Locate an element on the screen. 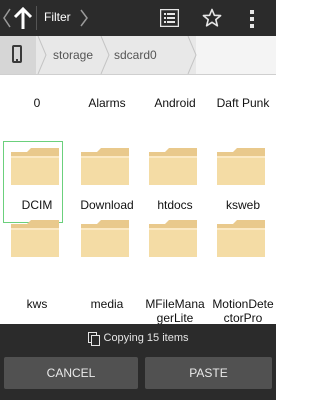  paste-button: PASTE is located at coordinates (208, 373).